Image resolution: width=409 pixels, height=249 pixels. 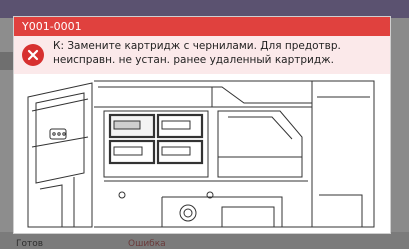 I want to click on dialog-title: Y001-0001, so click(x=202, y=26).